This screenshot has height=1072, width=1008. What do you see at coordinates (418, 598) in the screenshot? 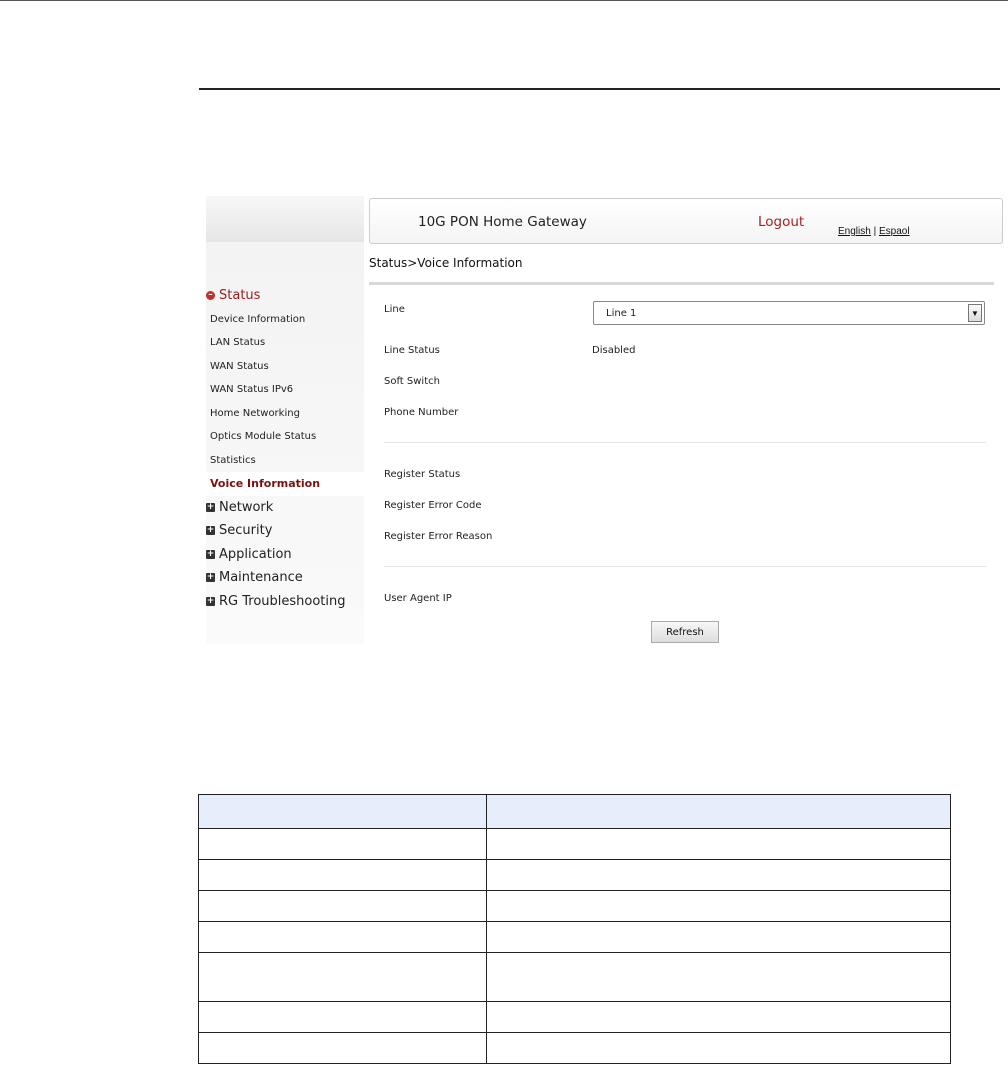
I see `user-agent-ip-label: User Agent IP` at bounding box center [418, 598].